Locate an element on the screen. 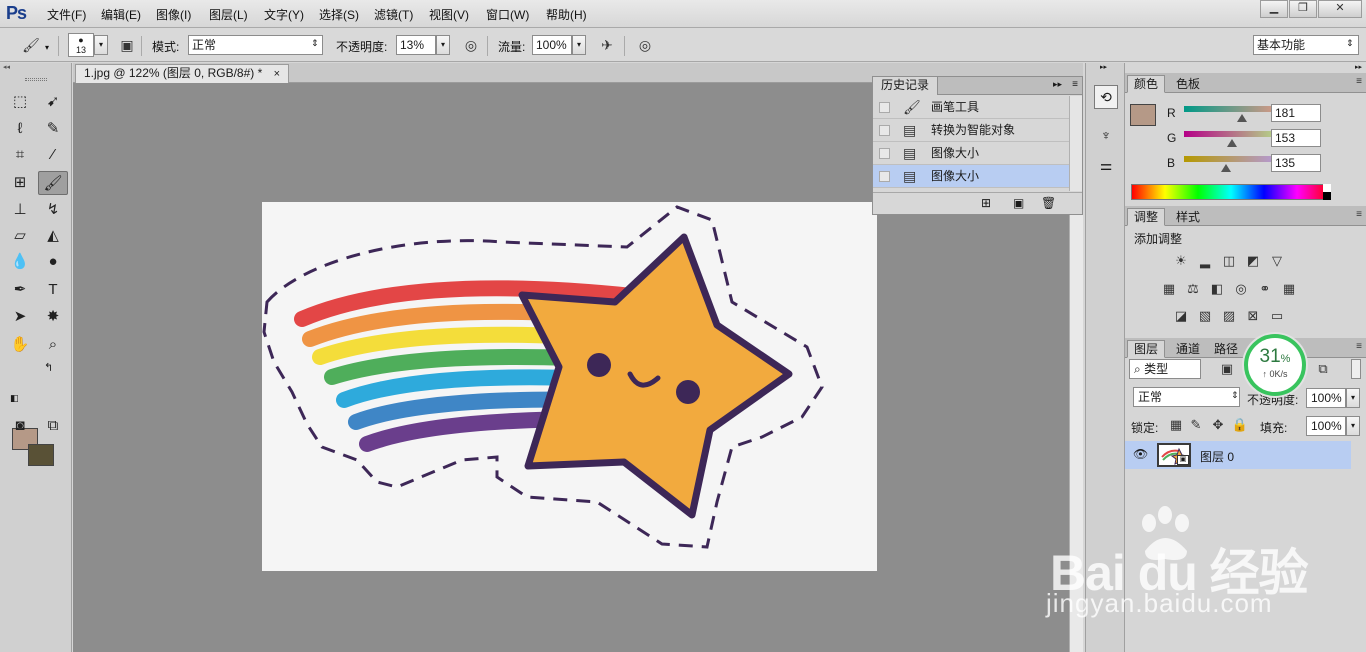 The width and height of the screenshot is (1366, 652). color-panel-foreground is located at coordinates (1143, 115).